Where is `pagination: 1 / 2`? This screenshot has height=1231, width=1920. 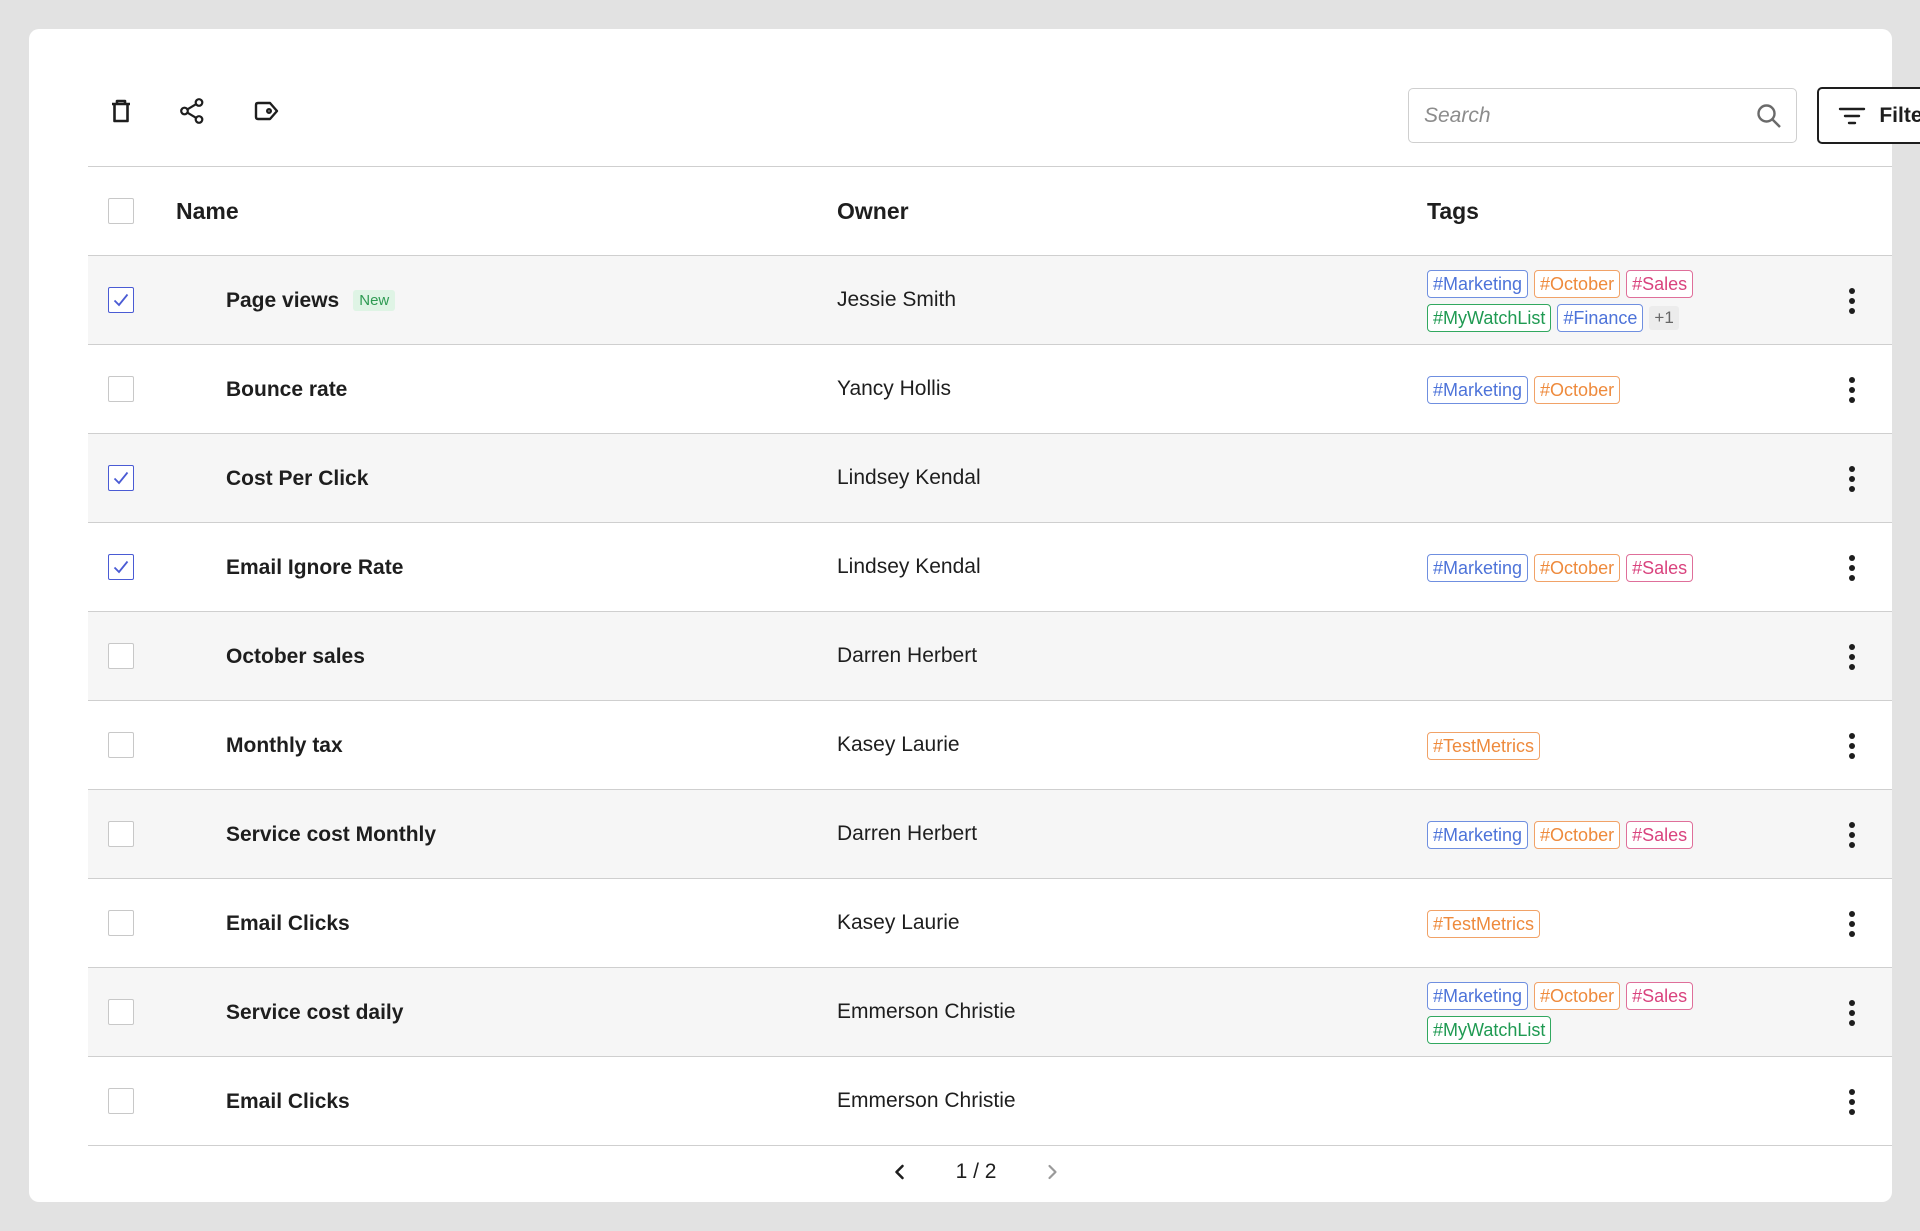 pagination: 1 / 2 is located at coordinates (960, 1172).